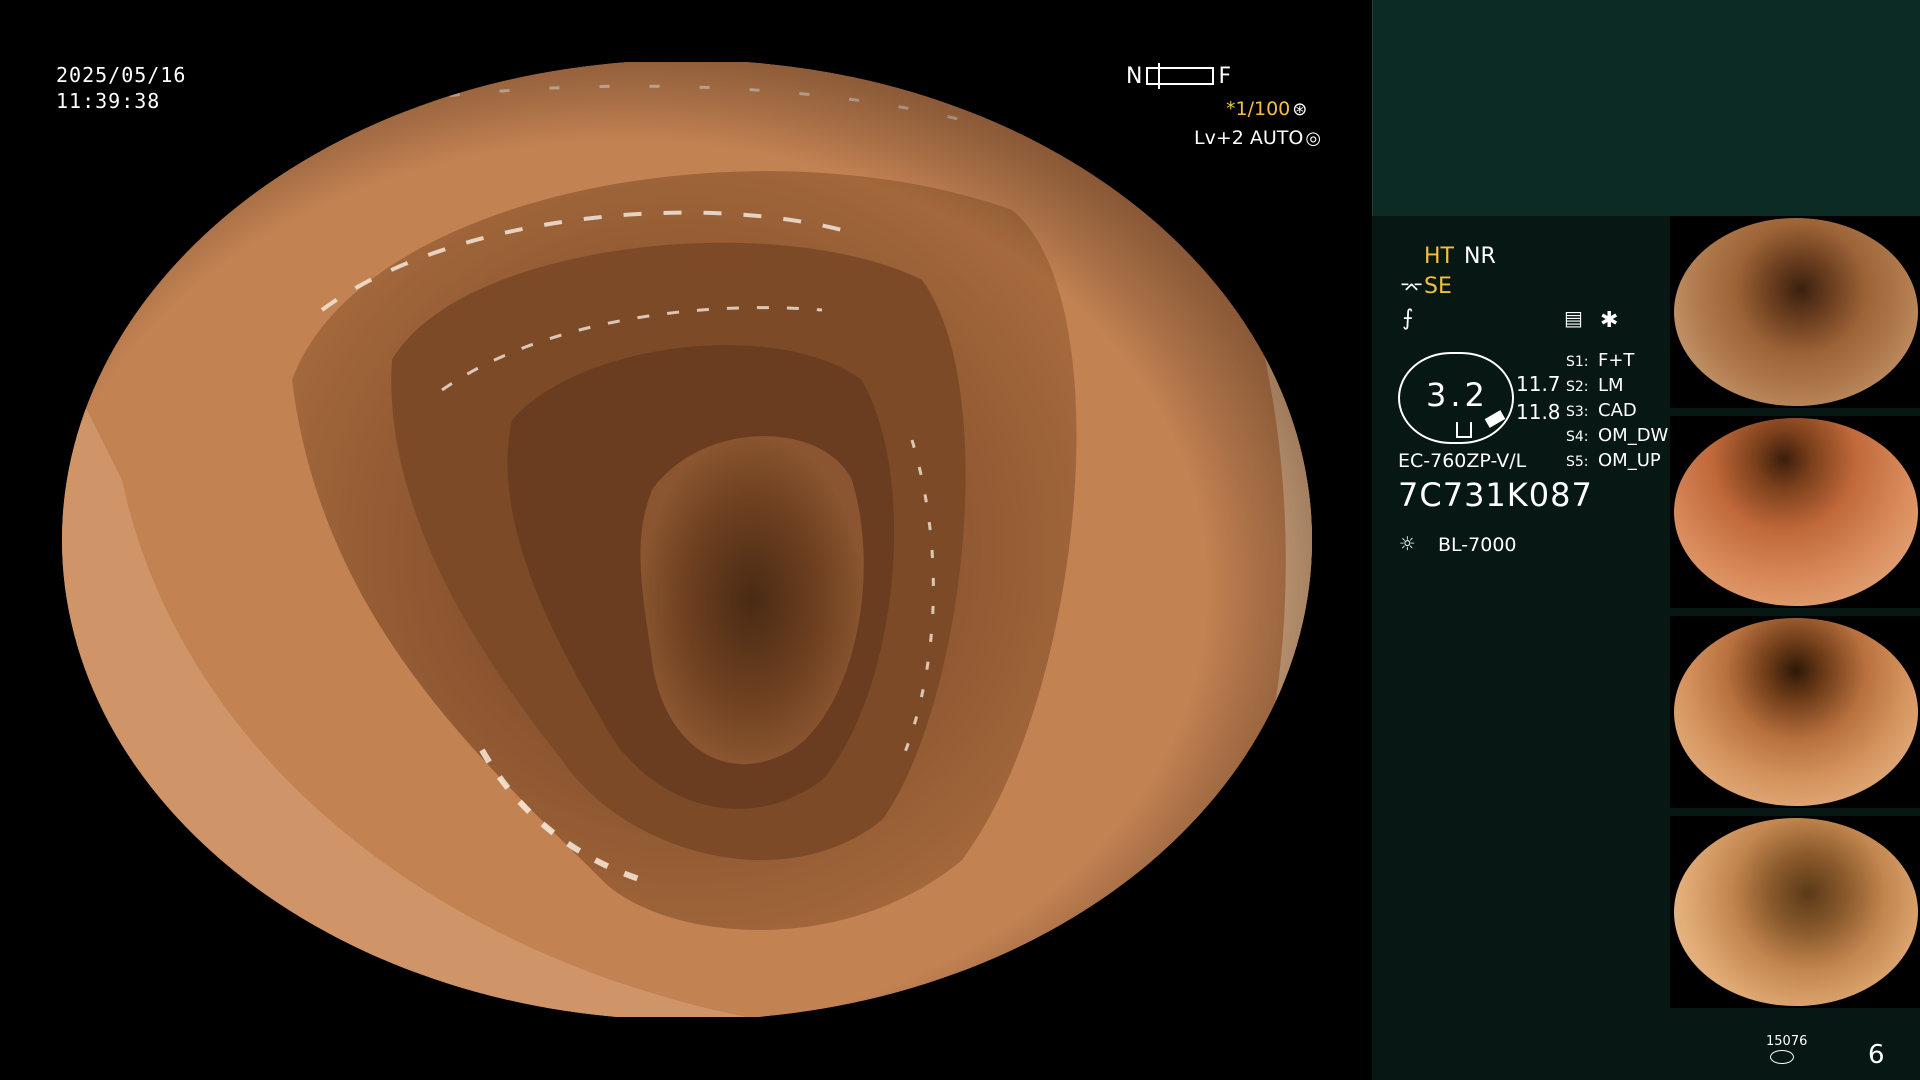 This screenshot has width=1920, height=1080. Describe the element at coordinates (121, 75) in the screenshot. I see `exam-date: 2025/05/16` at that location.